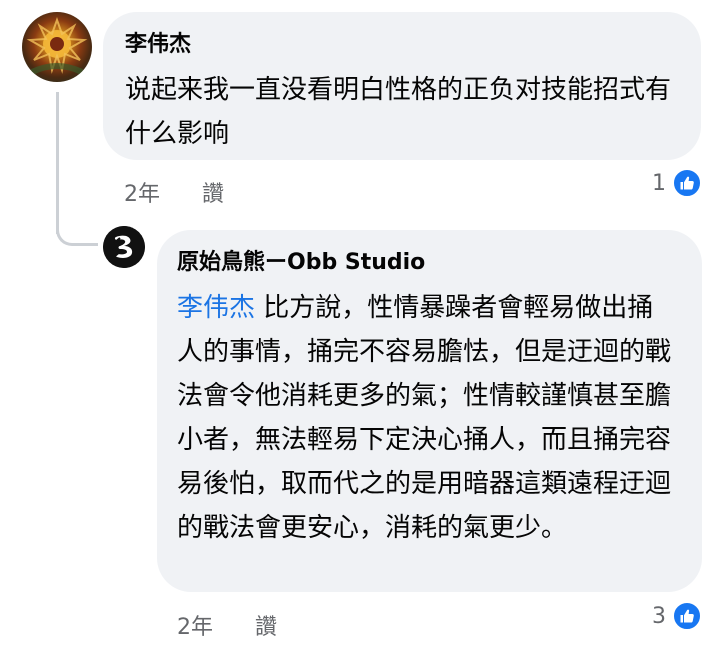 Image resolution: width=723 pixels, height=654 pixels. I want to click on mention-link: 李伟杰, so click(216, 308).